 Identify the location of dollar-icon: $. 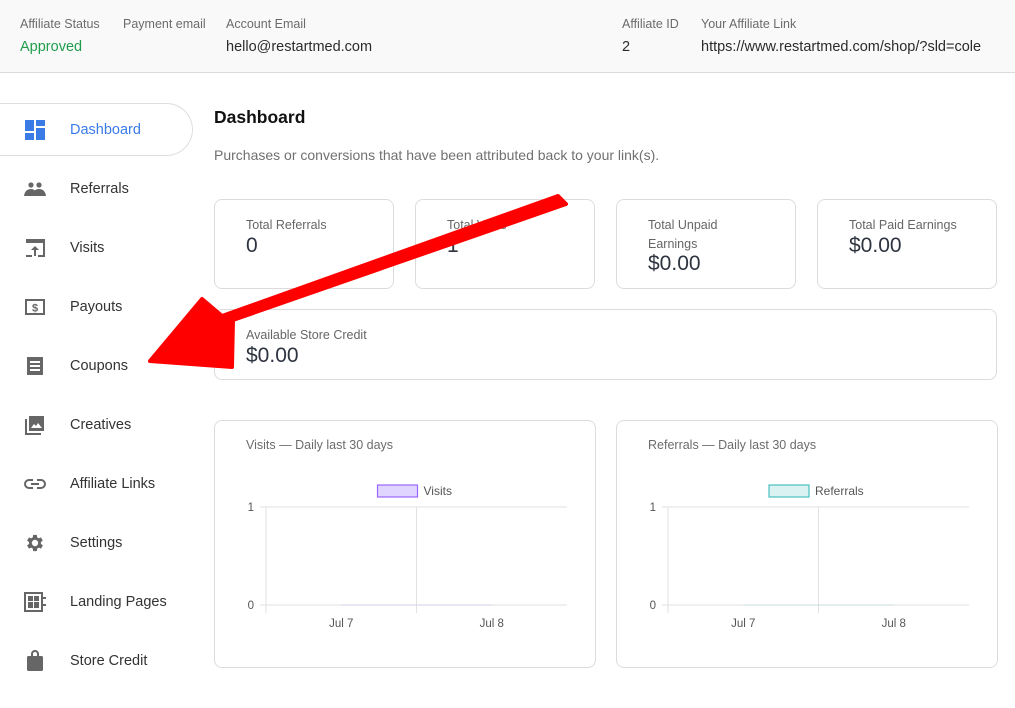
(35, 307).